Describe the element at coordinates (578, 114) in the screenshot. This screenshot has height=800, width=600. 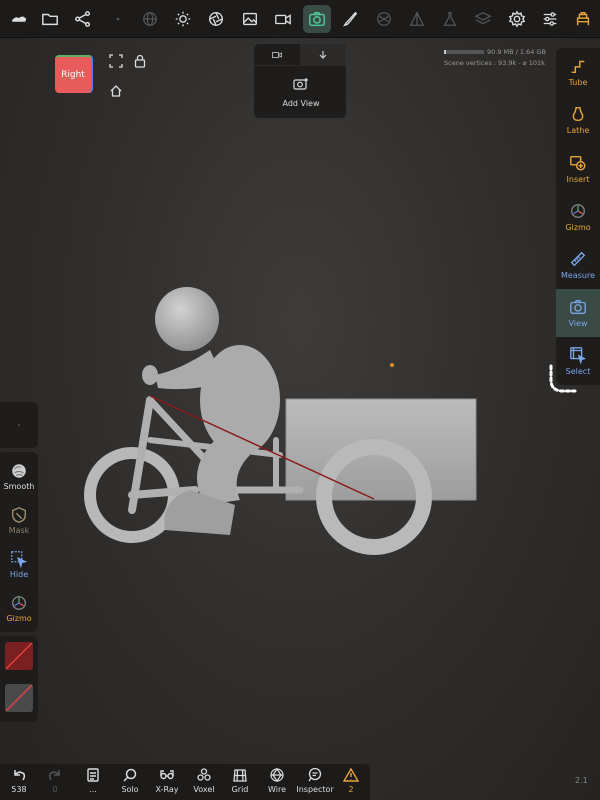
I see `lathe-icon` at that location.